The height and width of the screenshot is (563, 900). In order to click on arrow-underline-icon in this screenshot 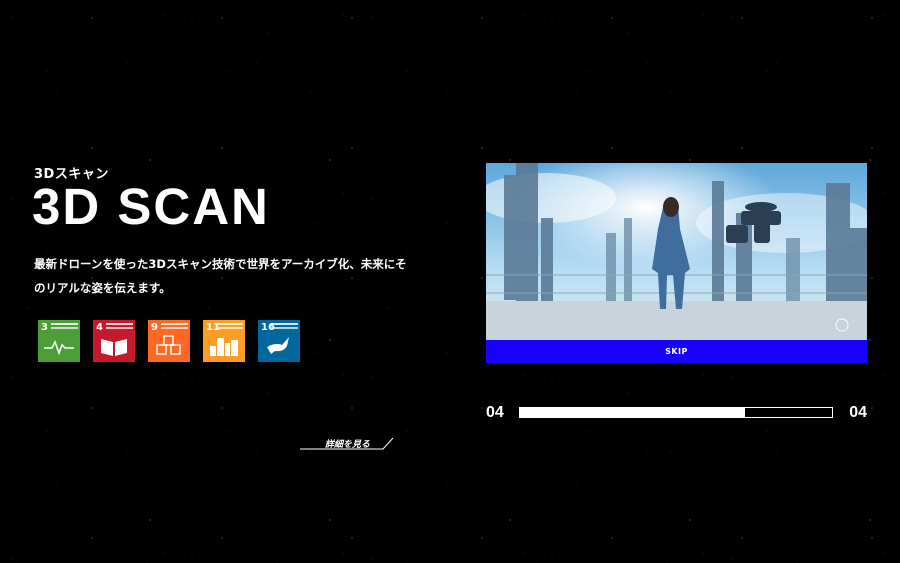, I will do `click(347, 443)`.